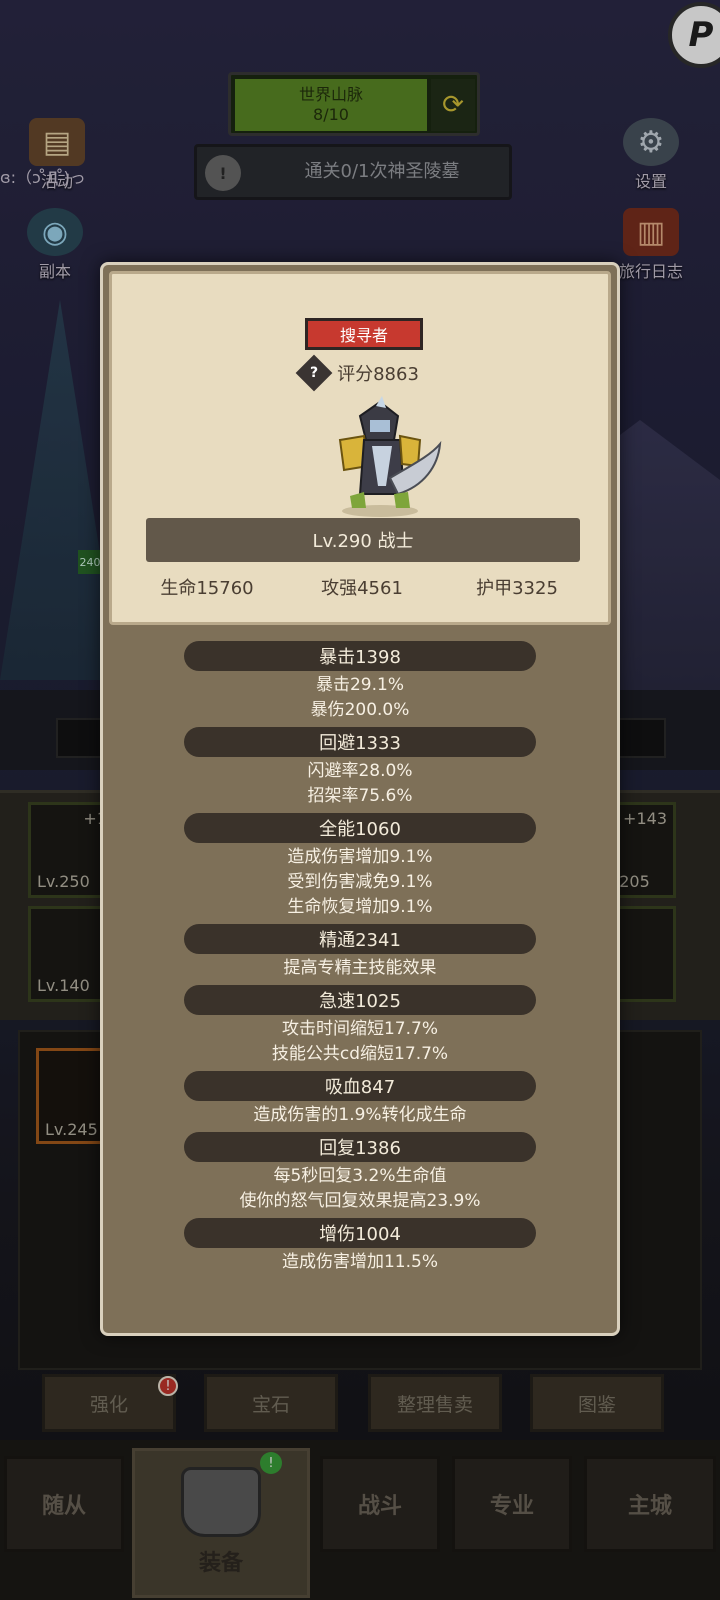 Image resolution: width=720 pixels, height=1600 pixels. I want to click on attribute-effect: 使你的怒气回复效果提高23.9%, so click(360, 1201).